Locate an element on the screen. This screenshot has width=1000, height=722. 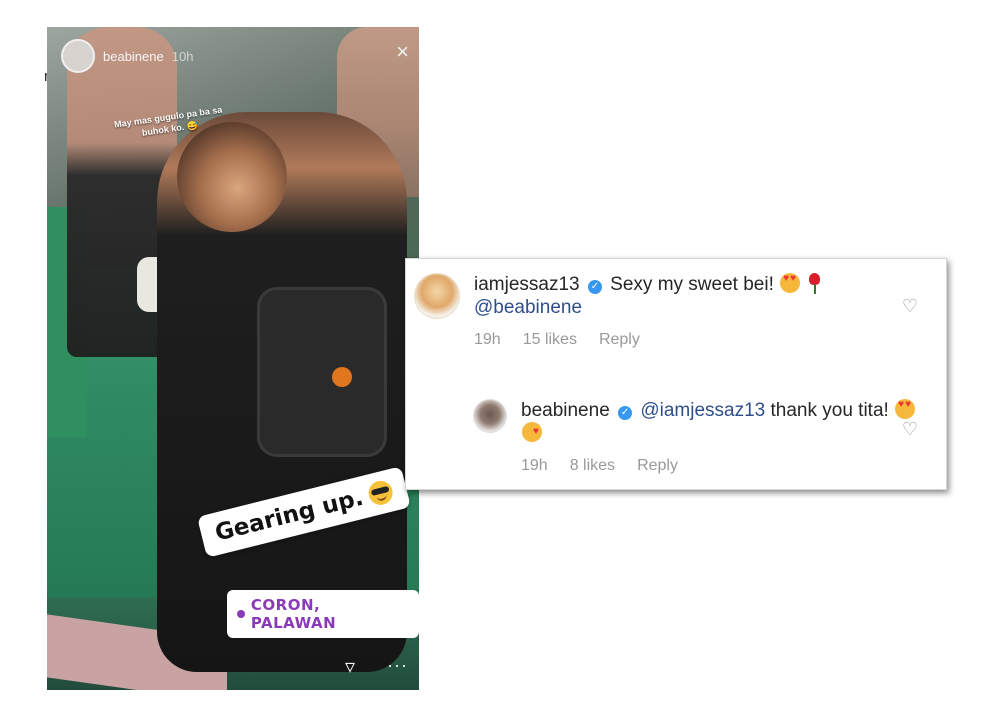
kiss-emoji-icon is located at coordinates (532, 431).